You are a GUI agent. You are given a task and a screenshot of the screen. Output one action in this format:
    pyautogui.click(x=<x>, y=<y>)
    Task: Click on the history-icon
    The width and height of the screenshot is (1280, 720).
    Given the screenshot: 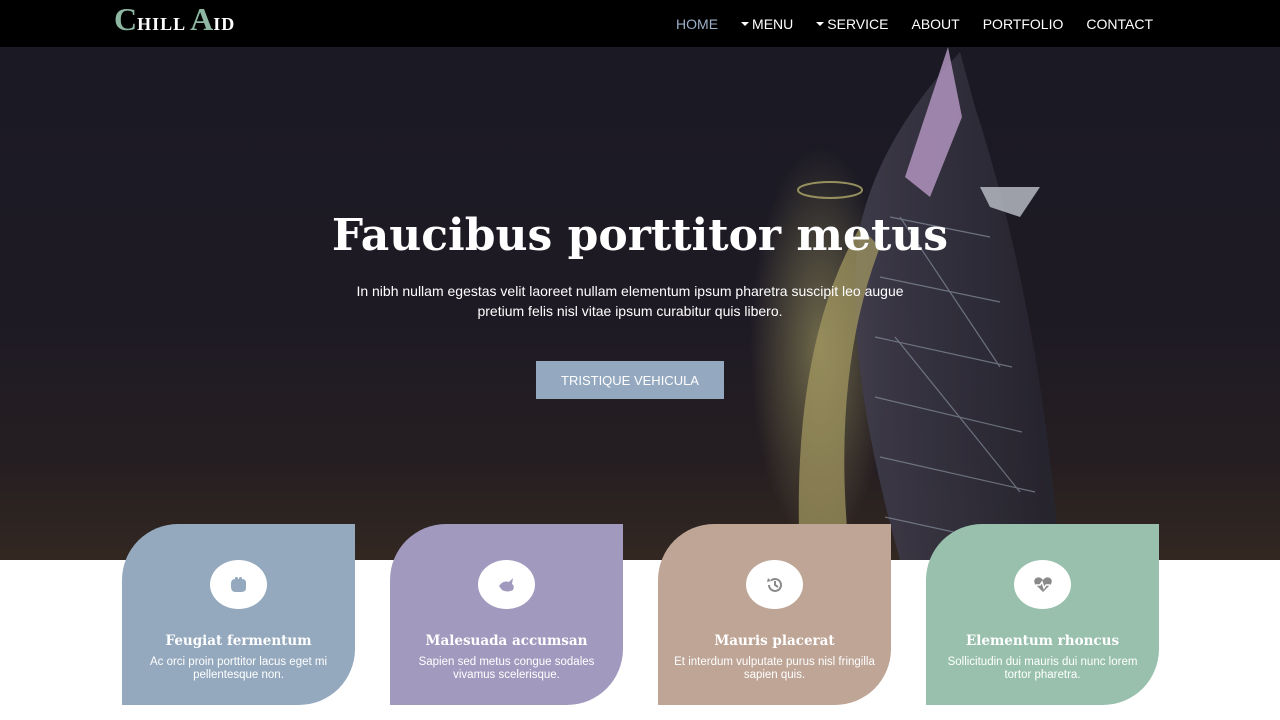 What is the action you would take?
    pyautogui.click(x=774, y=584)
    